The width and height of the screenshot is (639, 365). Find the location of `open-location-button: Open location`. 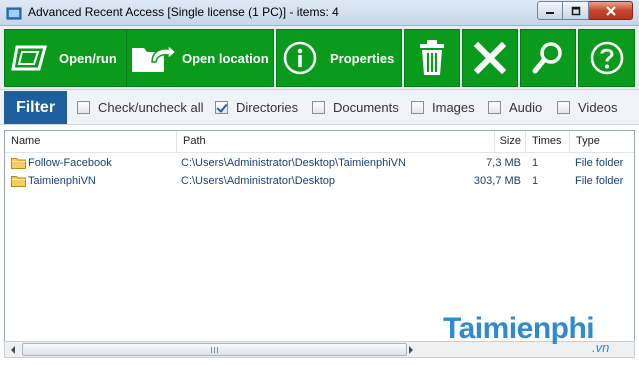

open-location-button: Open location is located at coordinates (200, 58).